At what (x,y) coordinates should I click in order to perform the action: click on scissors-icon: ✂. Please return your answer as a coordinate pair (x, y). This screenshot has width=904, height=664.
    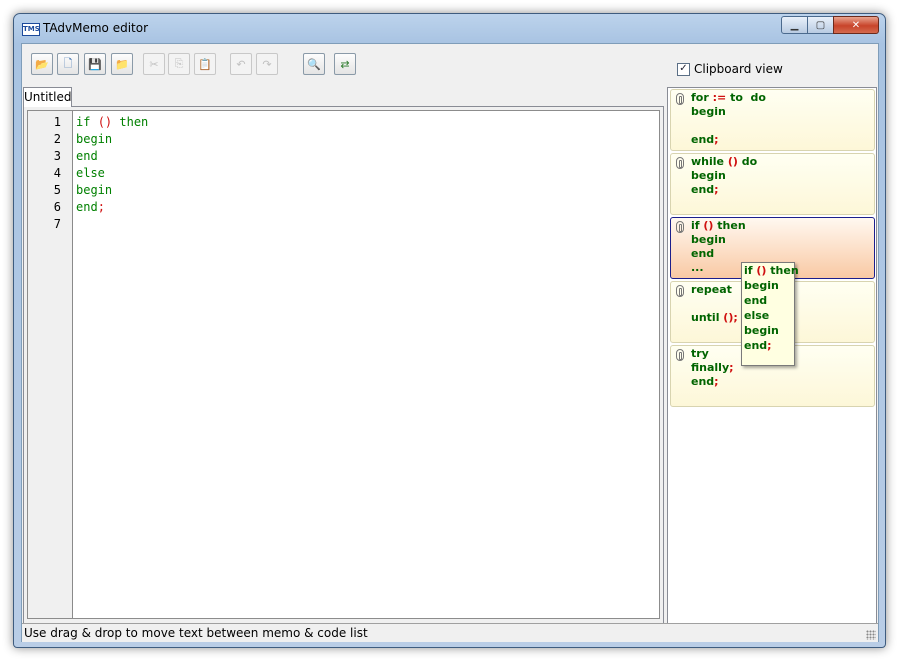
    Looking at the image, I should click on (154, 64).